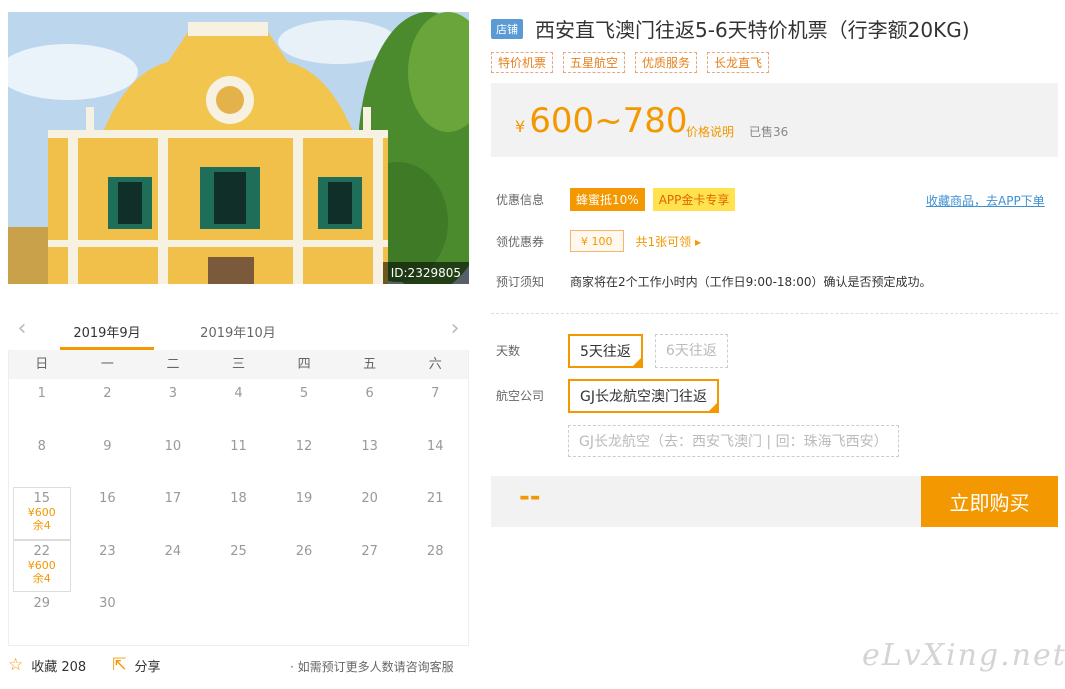 This screenshot has width=1065, height=689. Describe the element at coordinates (41, 393) in the screenshot. I see `calendar-day-number: 1` at that location.